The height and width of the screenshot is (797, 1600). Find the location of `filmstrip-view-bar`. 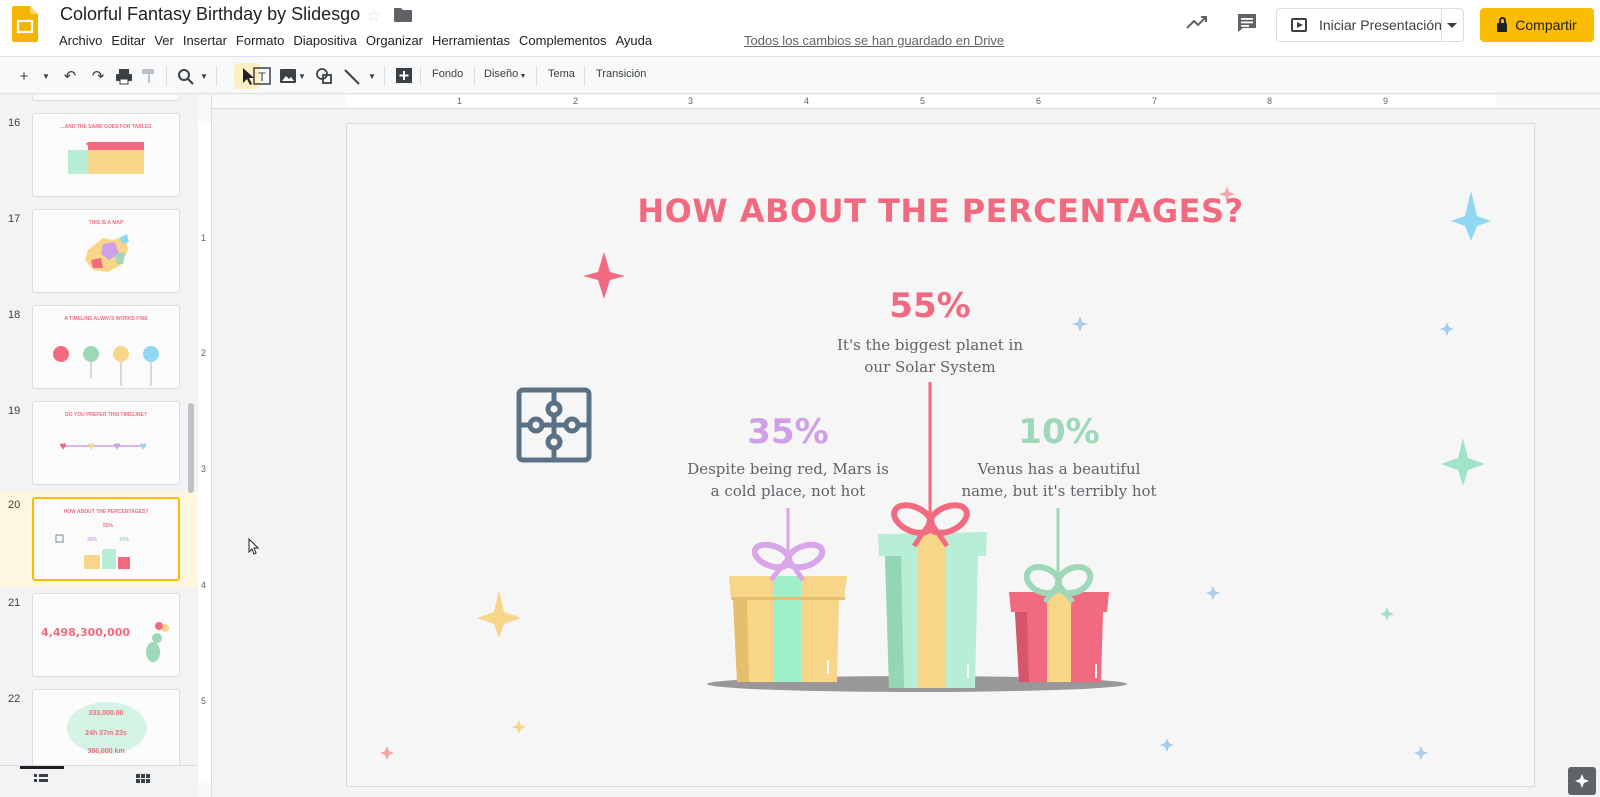

filmstrip-view-bar is located at coordinates (99, 781).